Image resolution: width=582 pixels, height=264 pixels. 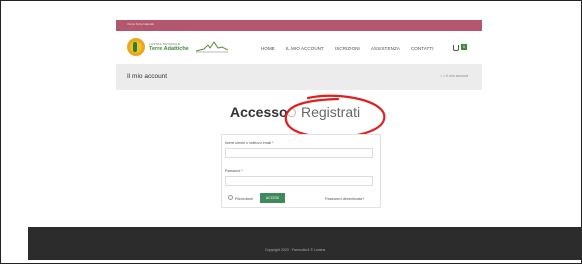 What do you see at coordinates (299, 181) in the screenshot?
I see `password-input` at bounding box center [299, 181].